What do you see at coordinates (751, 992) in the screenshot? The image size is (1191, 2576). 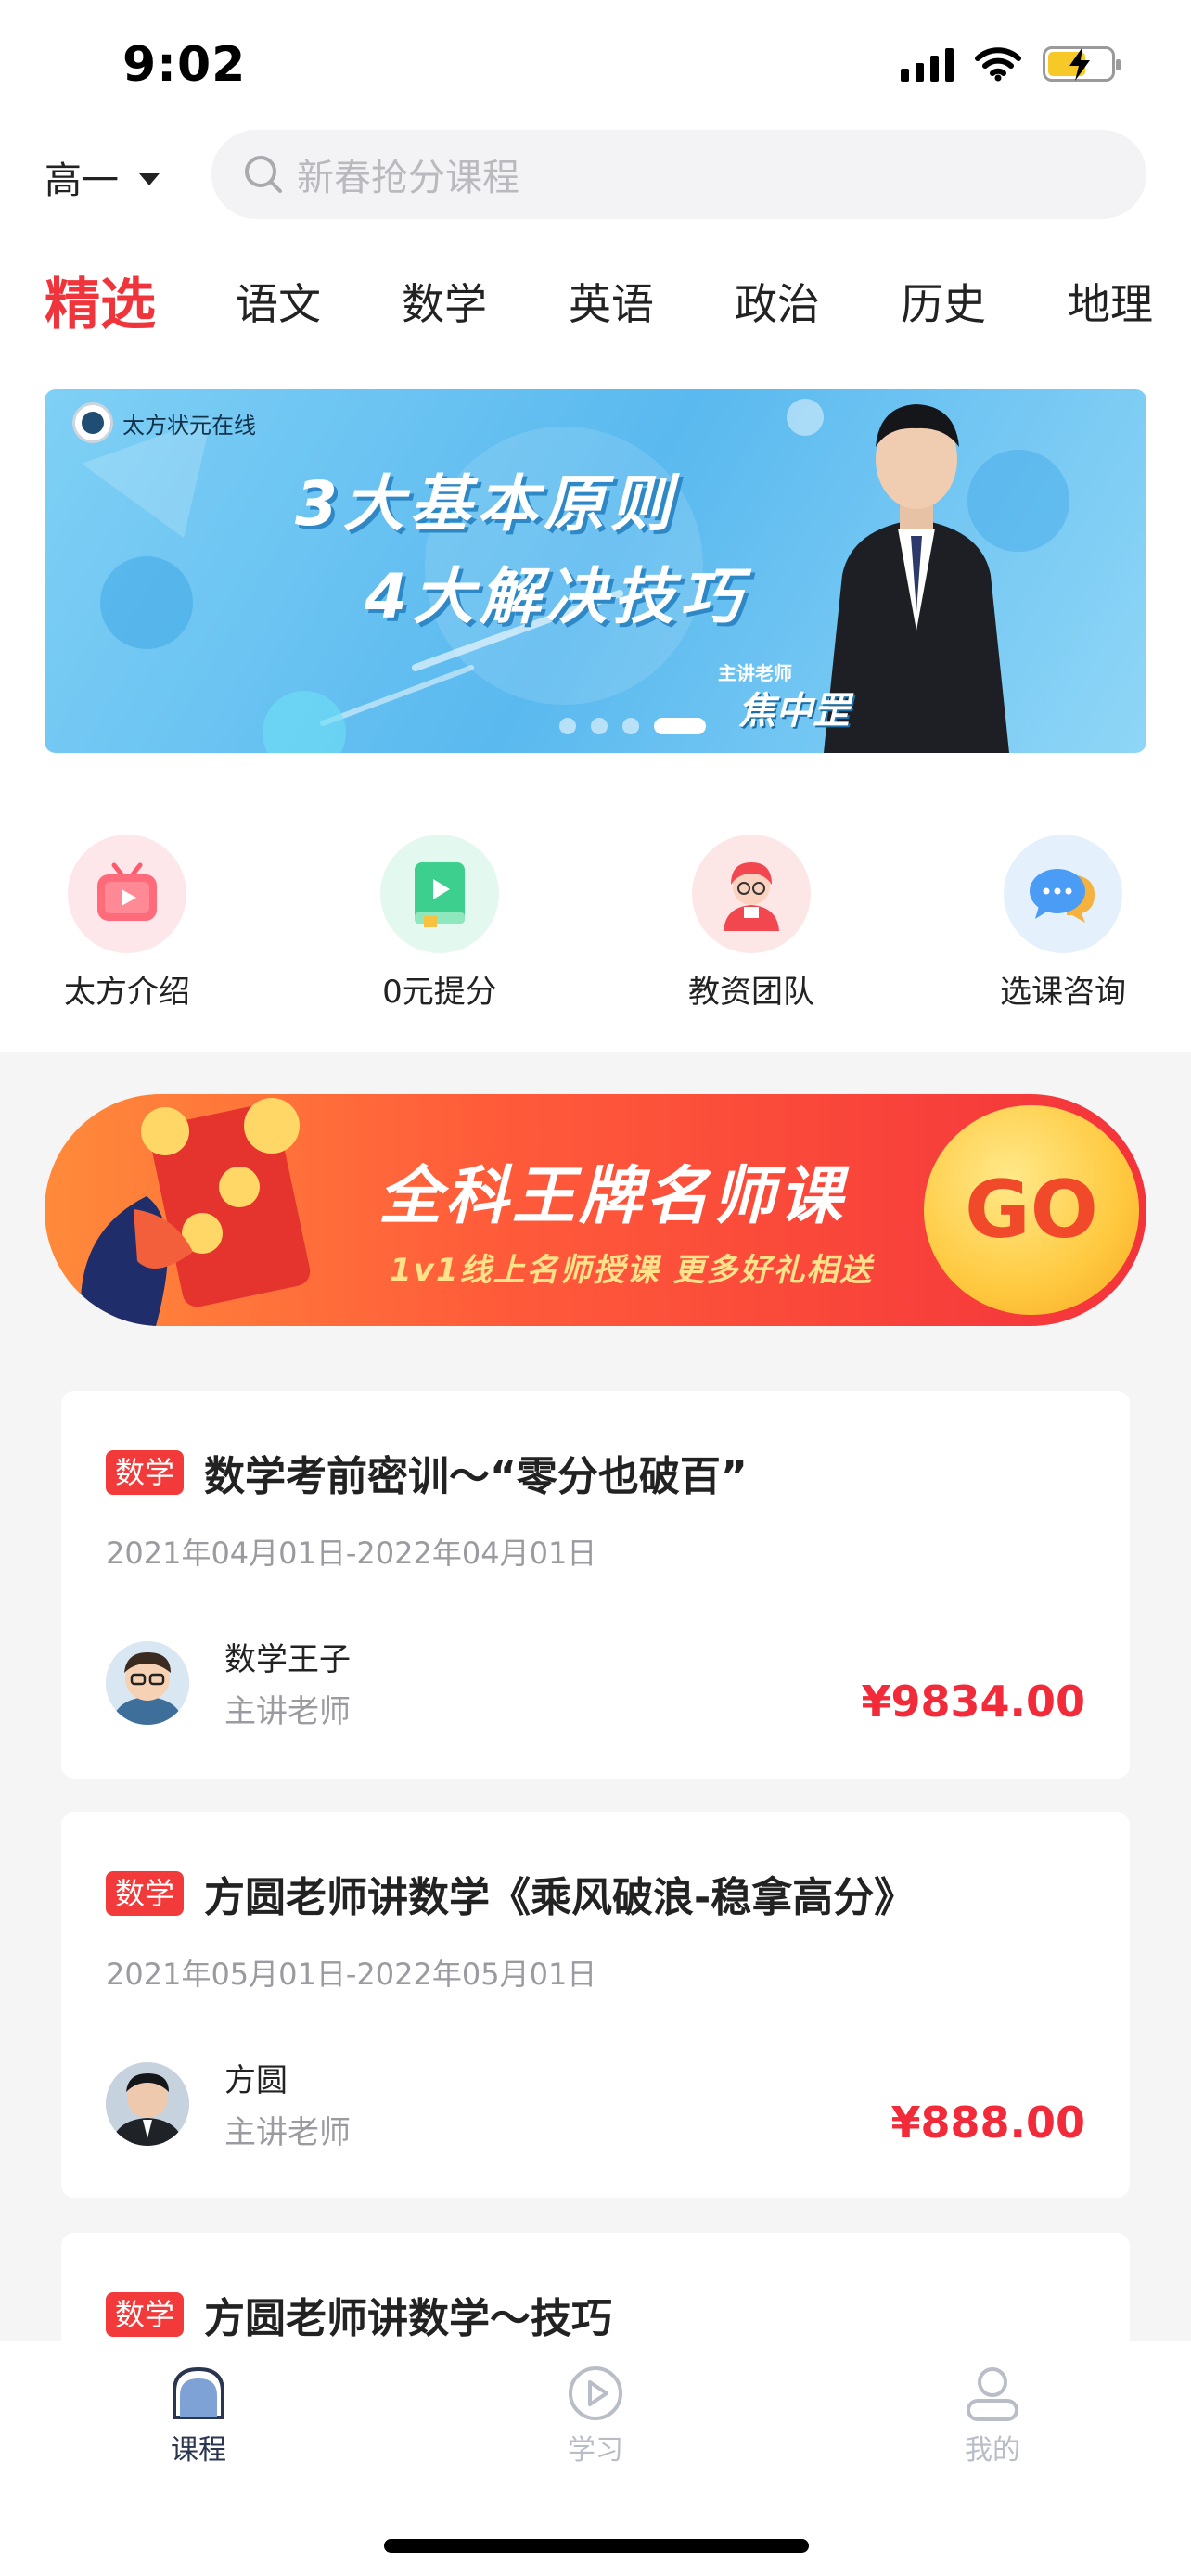 I see `quick-entry-label: 教资团队` at bounding box center [751, 992].